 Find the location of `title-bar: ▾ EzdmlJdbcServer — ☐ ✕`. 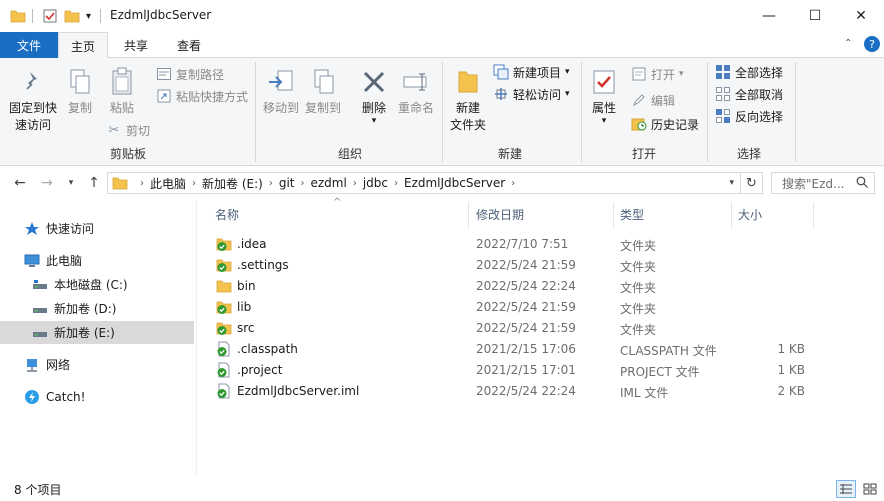

title-bar: ▾ EzdmlJdbcServer — ☐ ✕ is located at coordinates (442, 16).